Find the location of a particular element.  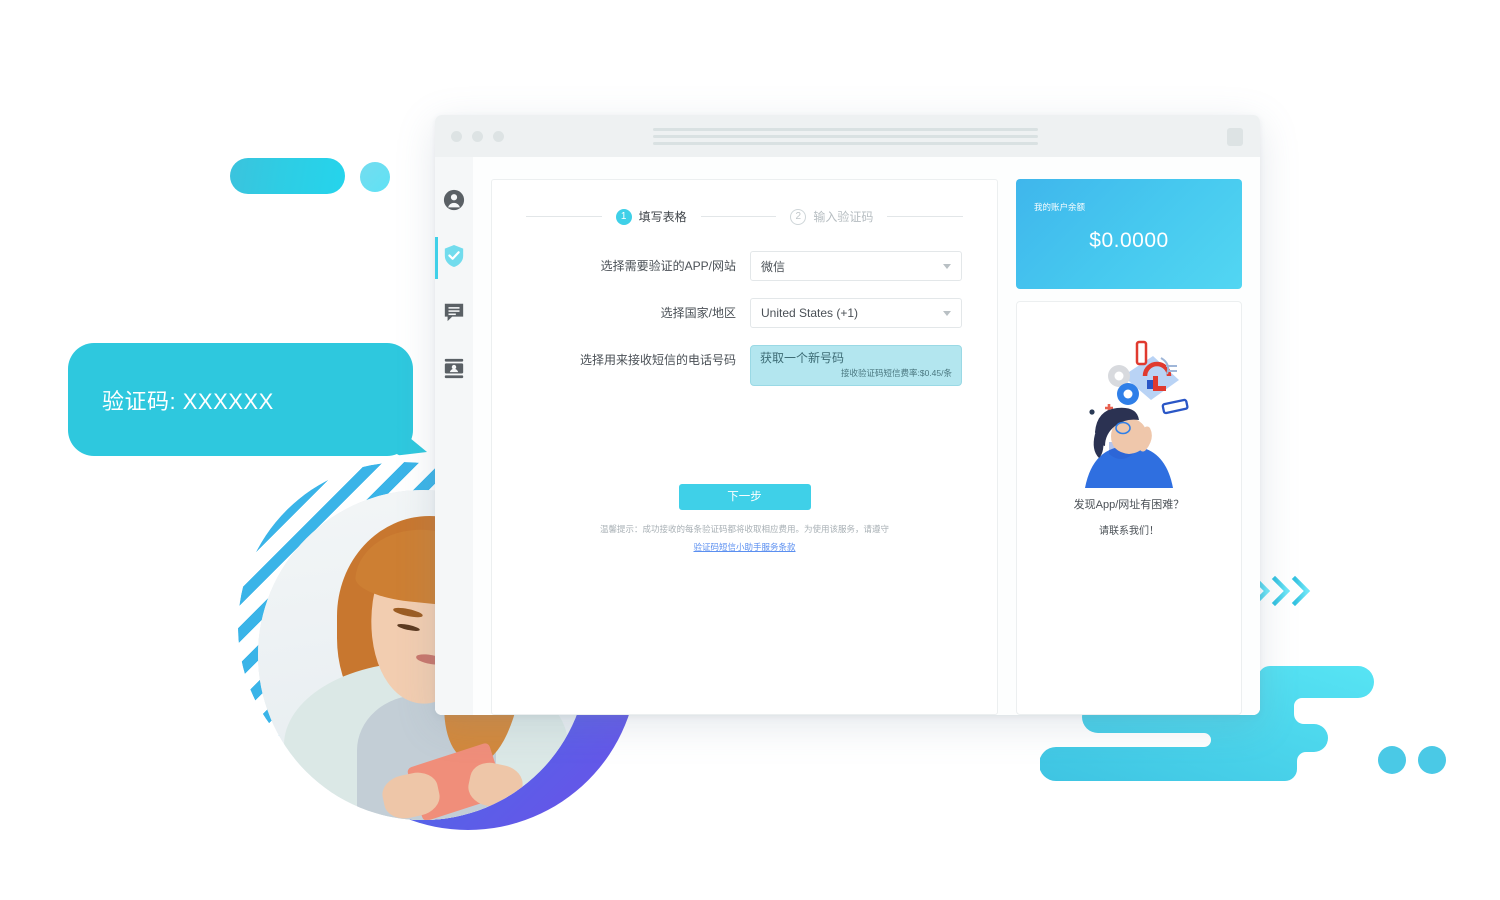

decorative-pill is located at coordinates (287, 176).